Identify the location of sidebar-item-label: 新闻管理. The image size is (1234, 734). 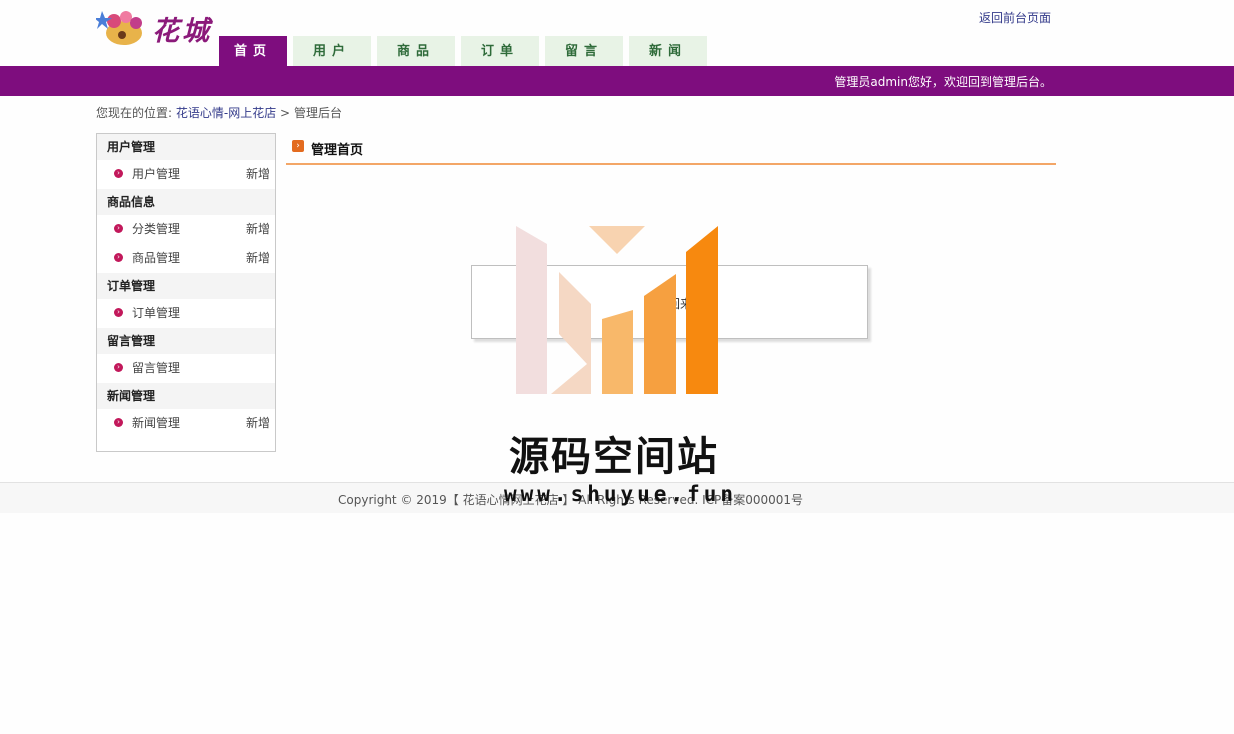
(156, 423).